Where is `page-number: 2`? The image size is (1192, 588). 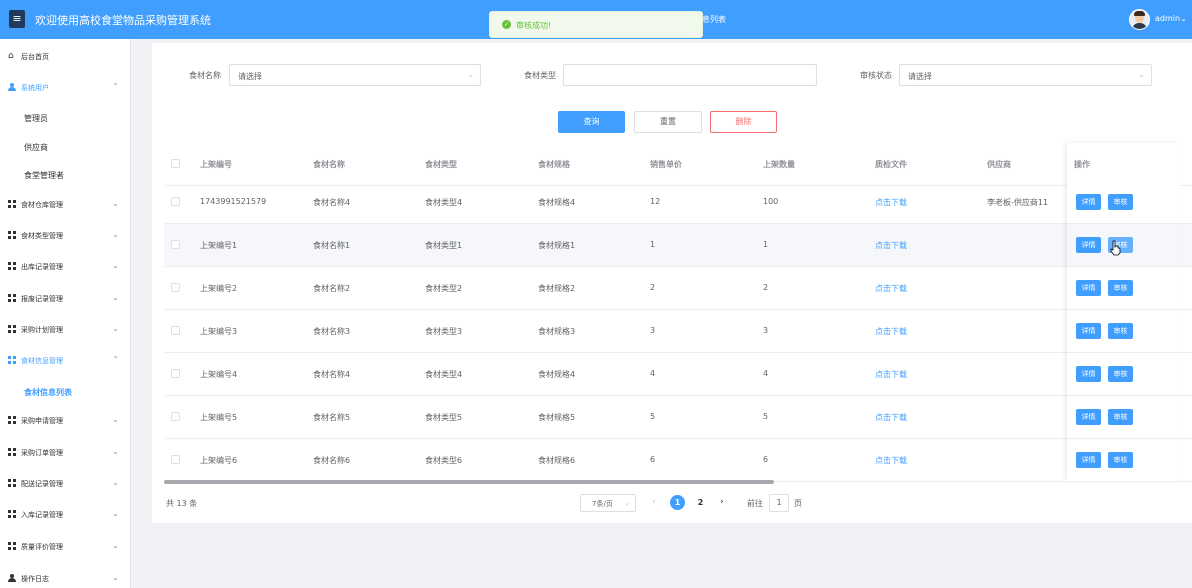 page-number: 2 is located at coordinates (700, 502).